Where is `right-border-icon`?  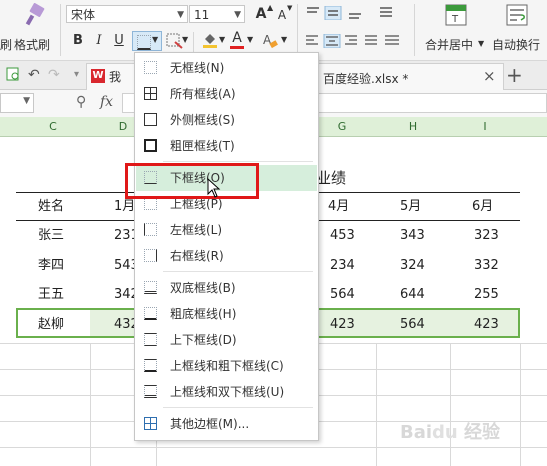
right-border-icon is located at coordinates (150, 255).